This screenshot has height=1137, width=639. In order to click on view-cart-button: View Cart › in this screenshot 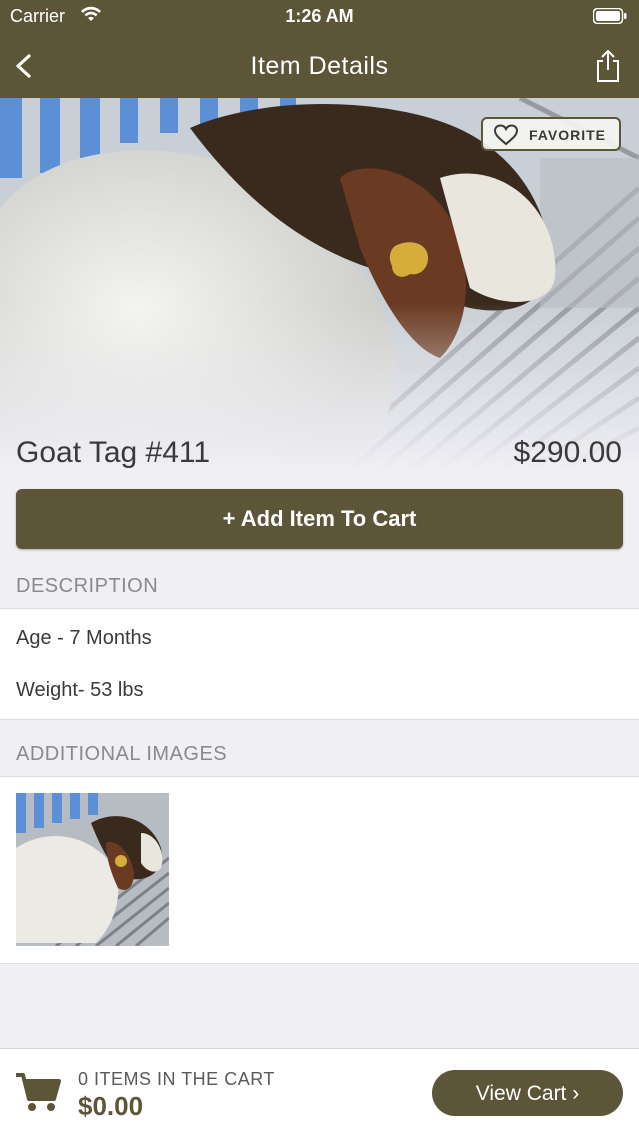, I will do `click(527, 1093)`.